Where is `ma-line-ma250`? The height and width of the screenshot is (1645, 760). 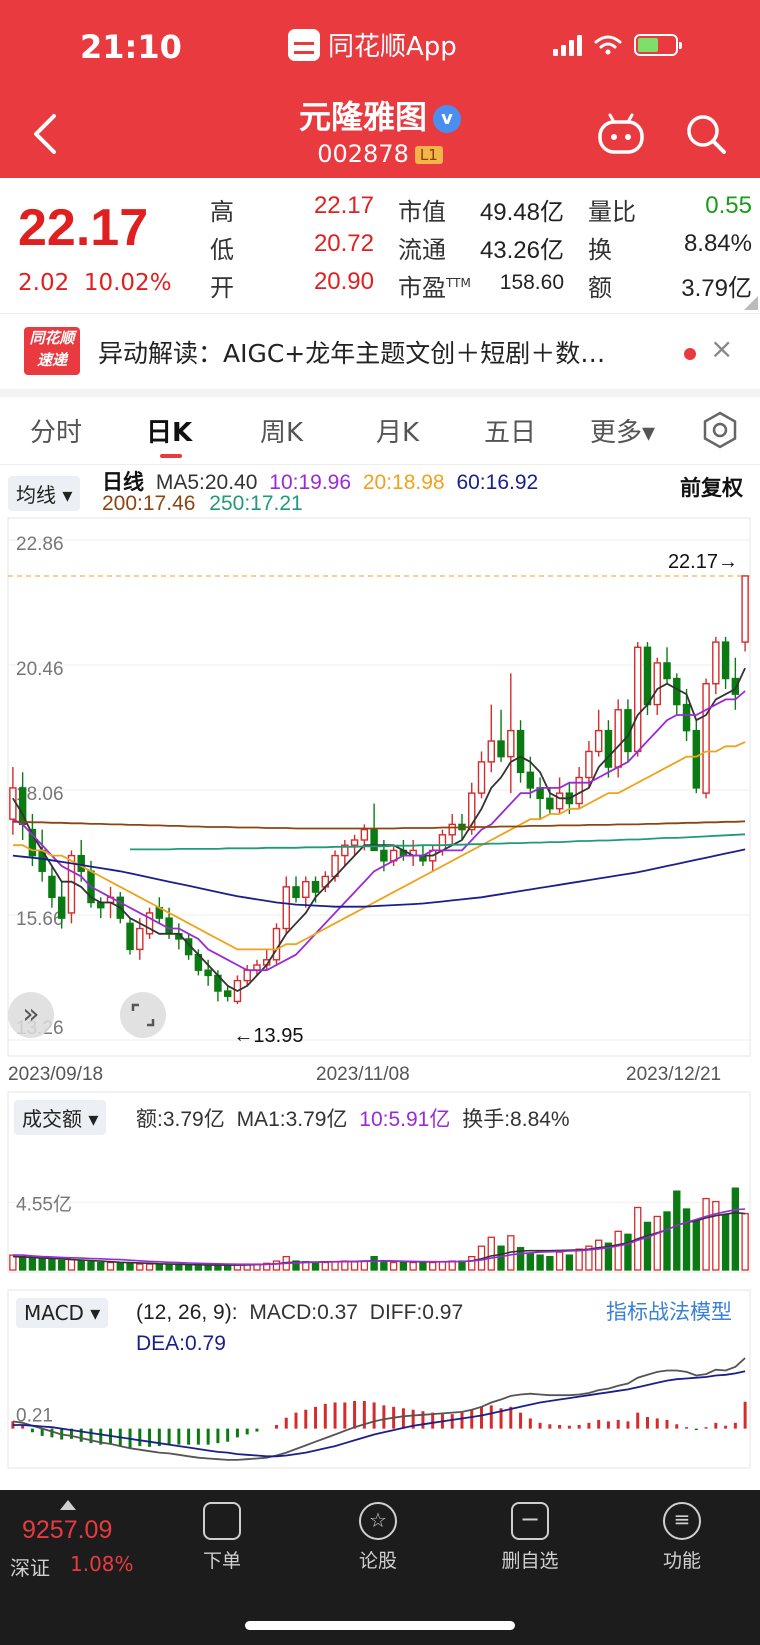
ma-line-ma250 is located at coordinates (438, 842).